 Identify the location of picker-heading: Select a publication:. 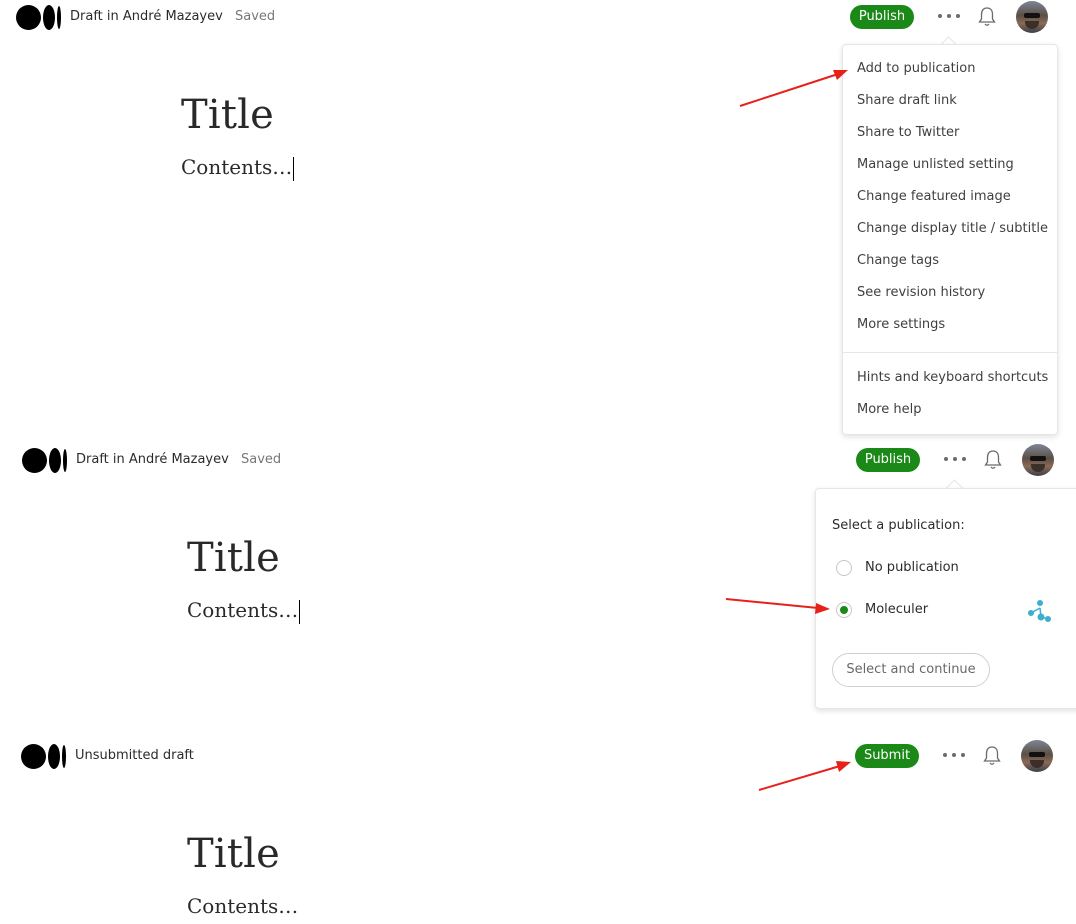
(898, 525).